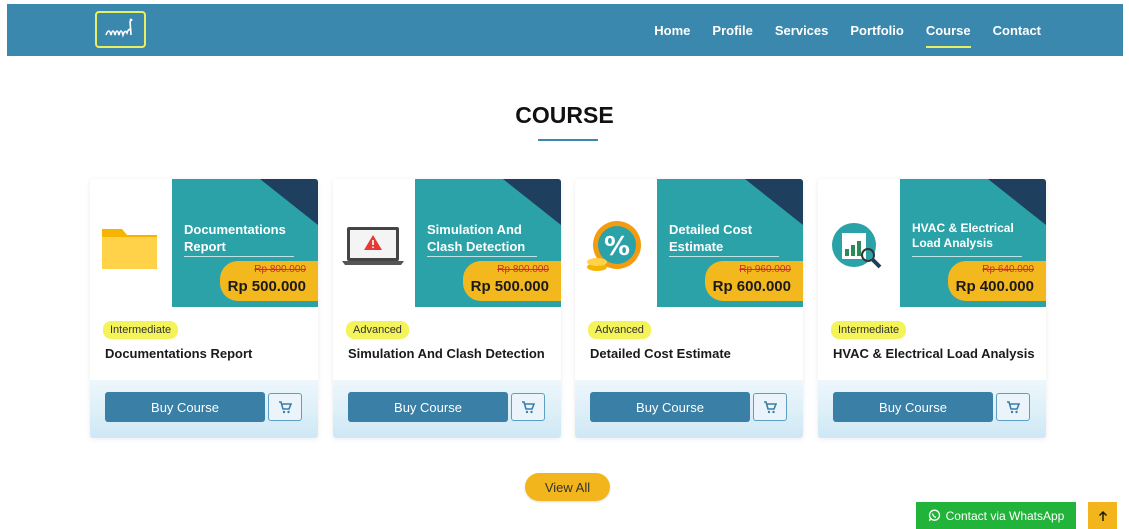 The image size is (1129, 529). What do you see at coordinates (178, 353) in the screenshot?
I see `course-name: Documentations Report` at bounding box center [178, 353].